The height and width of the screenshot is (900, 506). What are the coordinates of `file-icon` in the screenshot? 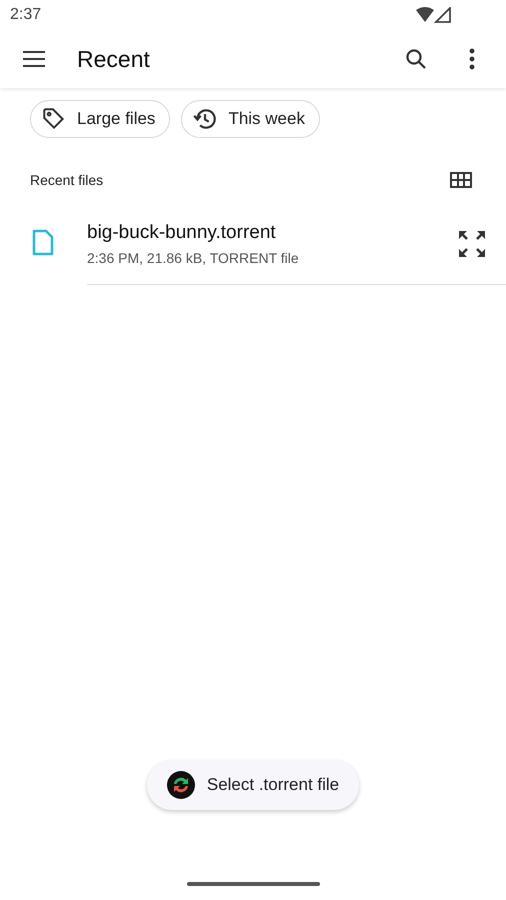 It's located at (43, 242).